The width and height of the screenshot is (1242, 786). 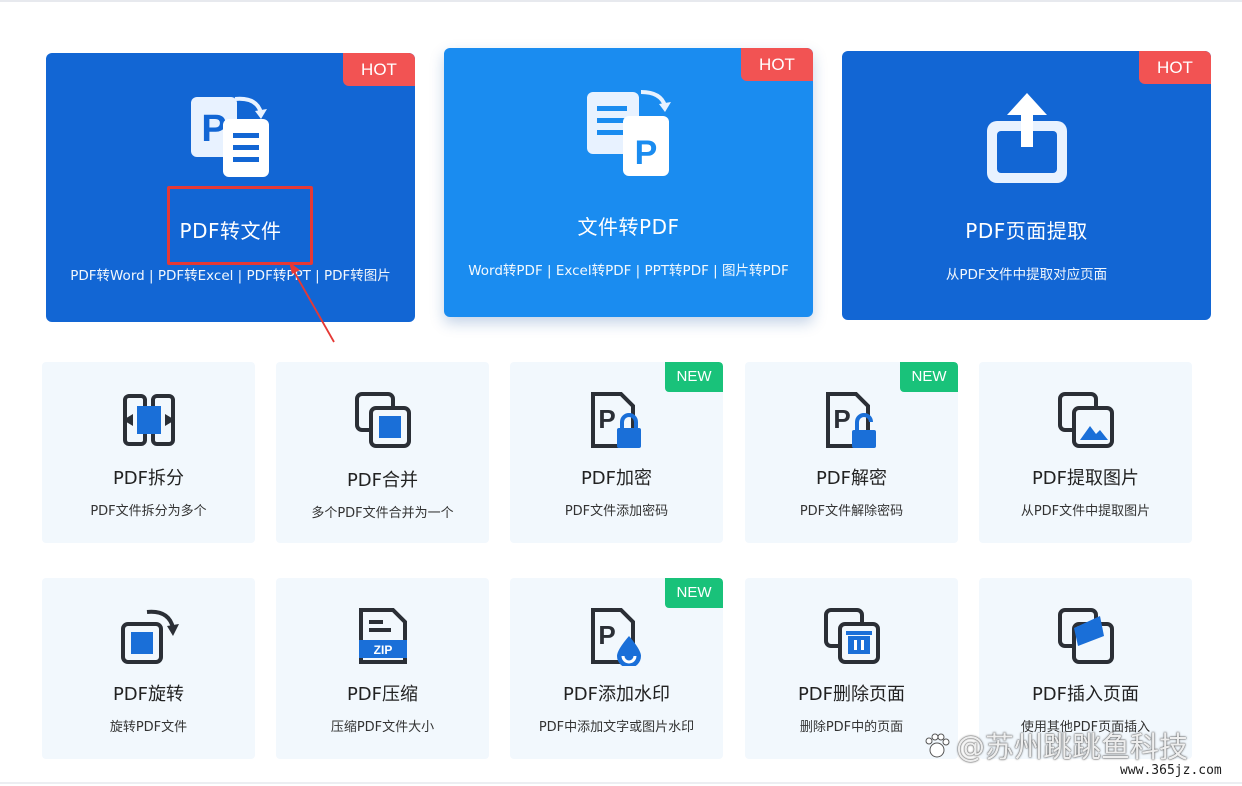 What do you see at coordinates (1085, 478) in the screenshot?
I see `tool-title: PDF提取图片` at bounding box center [1085, 478].